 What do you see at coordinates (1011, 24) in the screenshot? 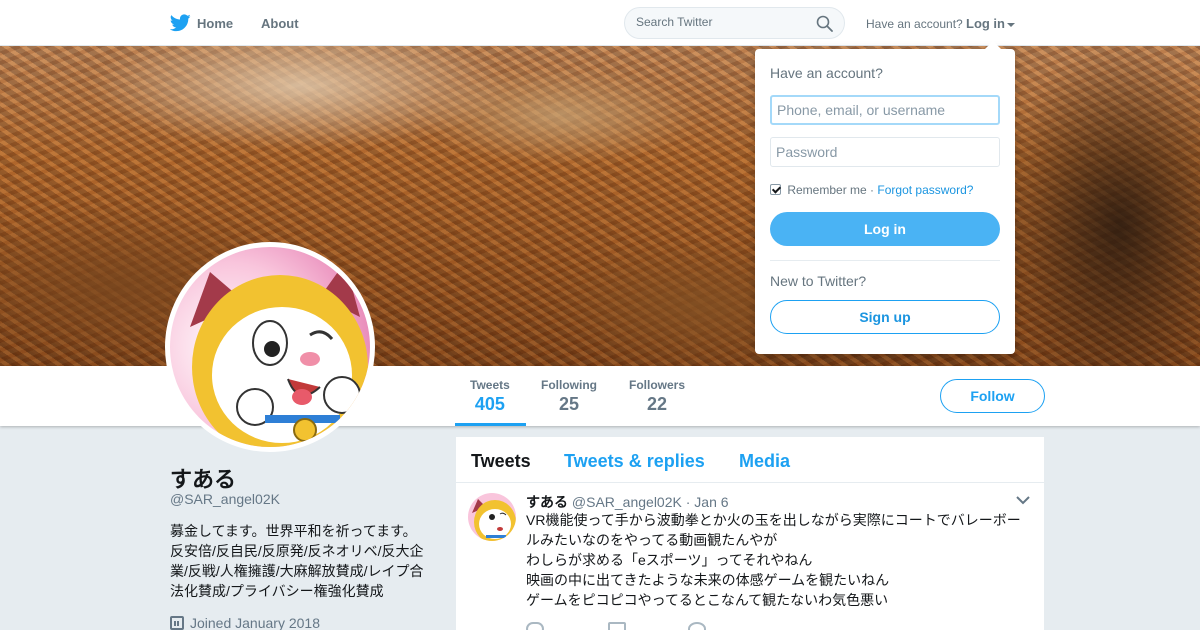
I see `caret-down-icon` at bounding box center [1011, 24].